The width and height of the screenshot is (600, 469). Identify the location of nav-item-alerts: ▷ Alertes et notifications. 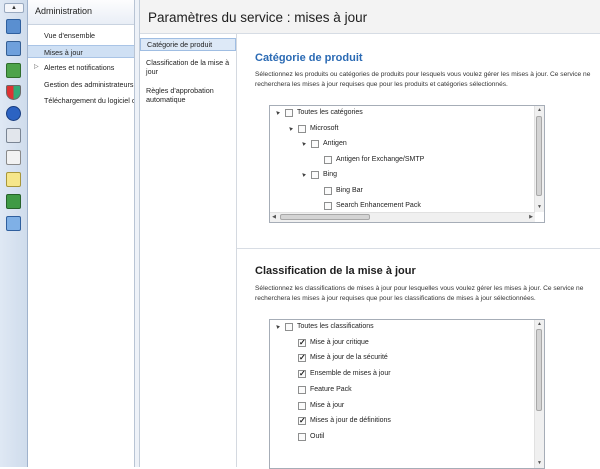
(81, 67).